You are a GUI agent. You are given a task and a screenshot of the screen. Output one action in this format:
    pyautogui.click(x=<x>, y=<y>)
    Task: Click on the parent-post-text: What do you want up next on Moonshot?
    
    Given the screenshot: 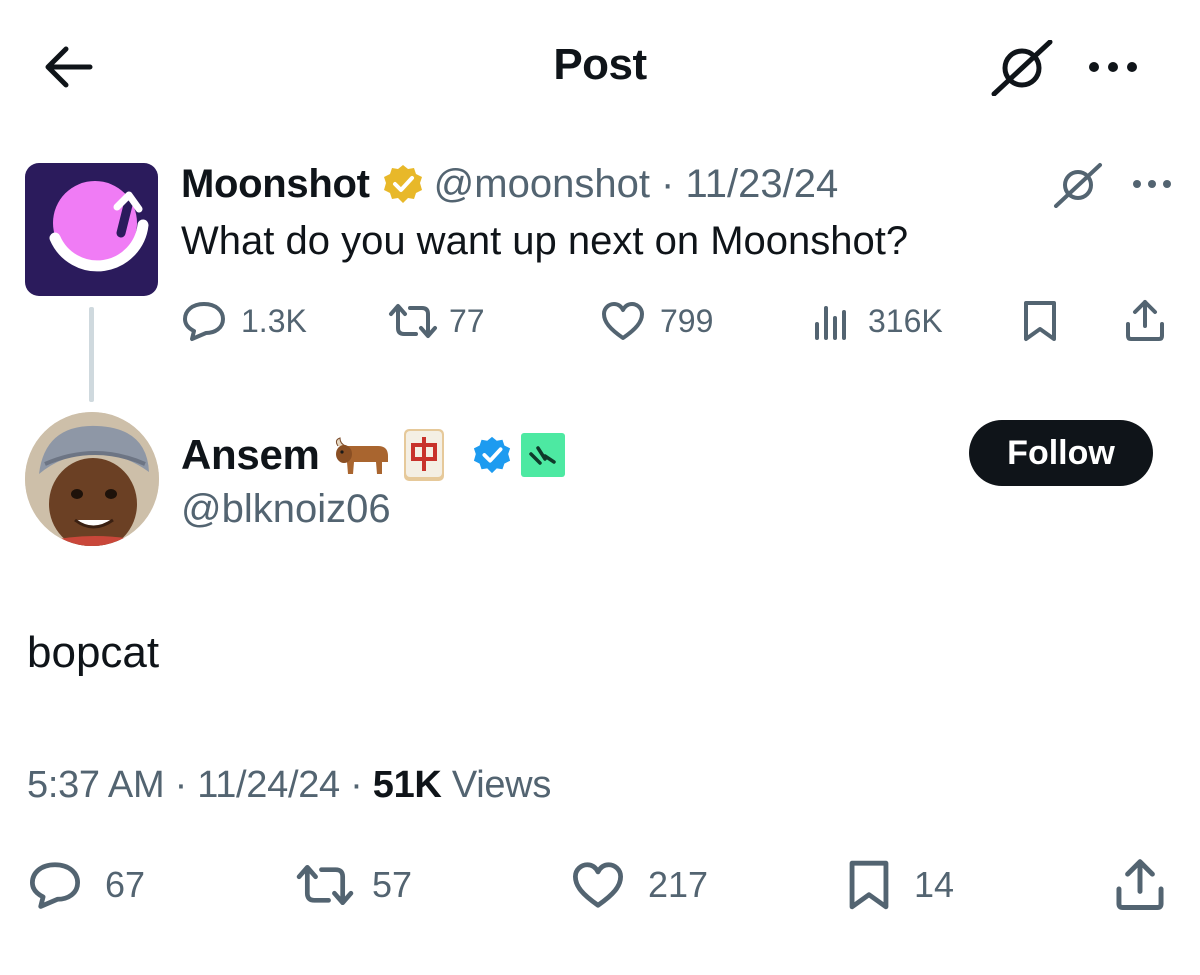 What is the action you would take?
    pyautogui.click(x=545, y=241)
    